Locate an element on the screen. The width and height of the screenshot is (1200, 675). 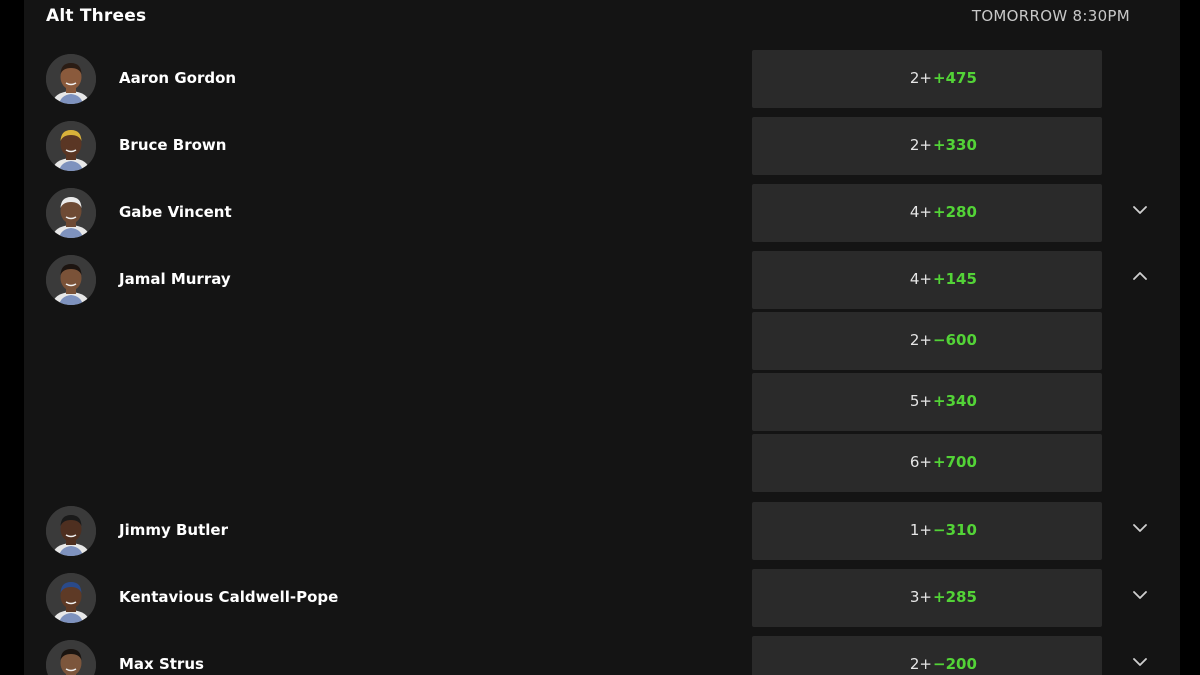
odds-button: 2+ −600 is located at coordinates (927, 341).